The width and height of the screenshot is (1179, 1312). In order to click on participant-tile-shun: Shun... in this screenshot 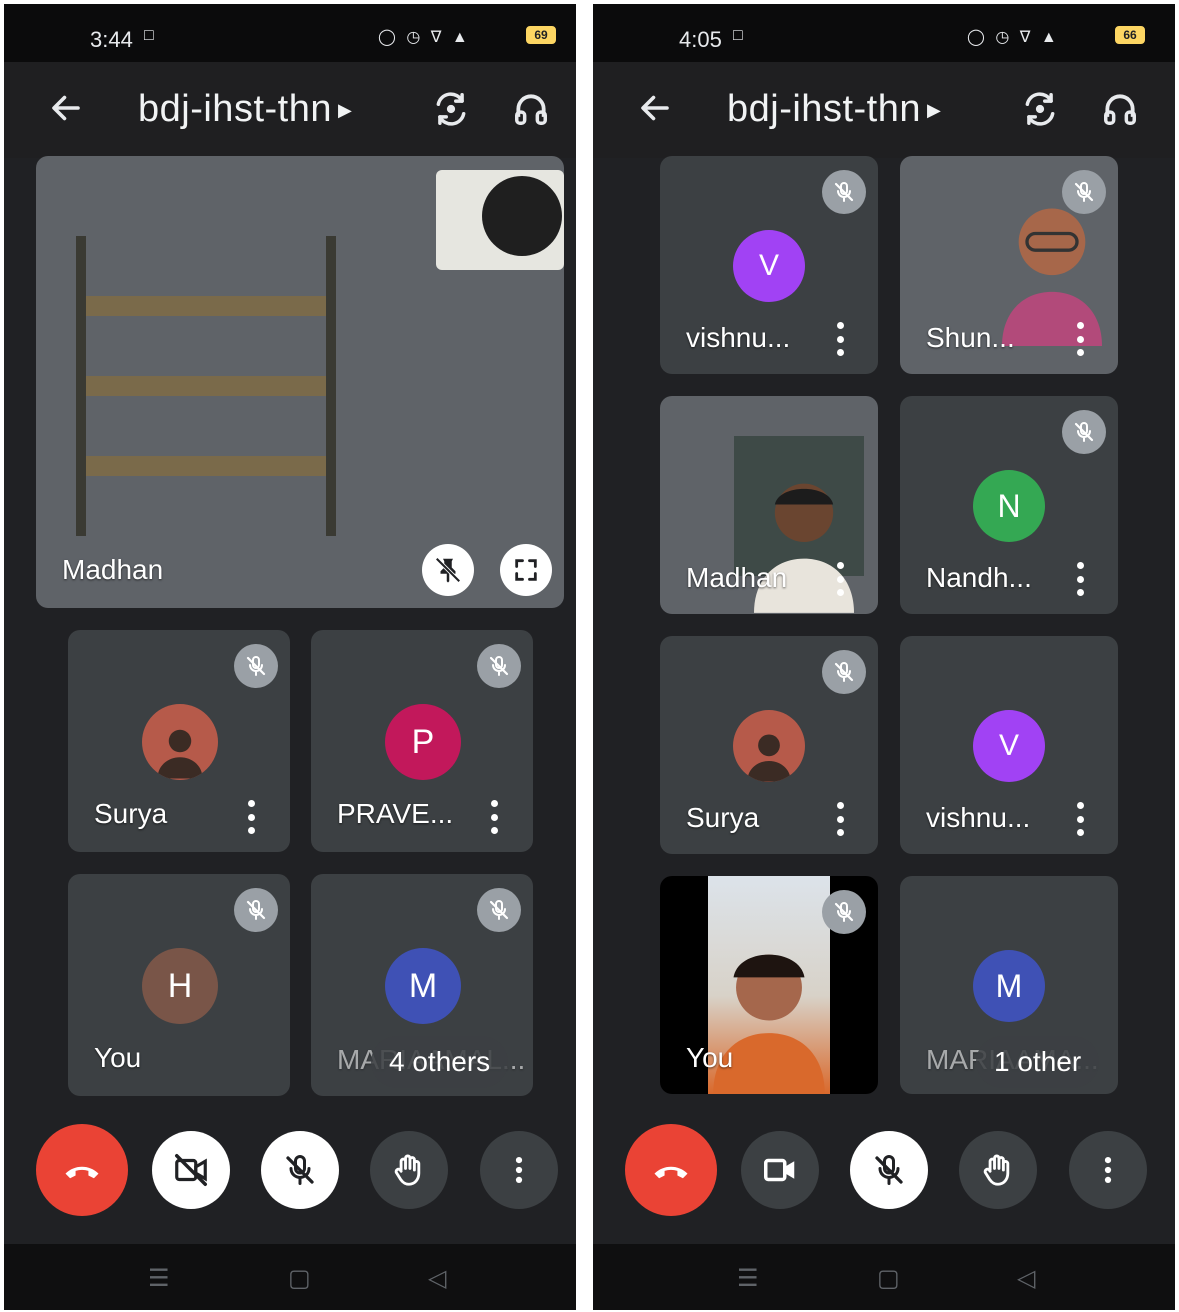, I will do `click(1009, 265)`.